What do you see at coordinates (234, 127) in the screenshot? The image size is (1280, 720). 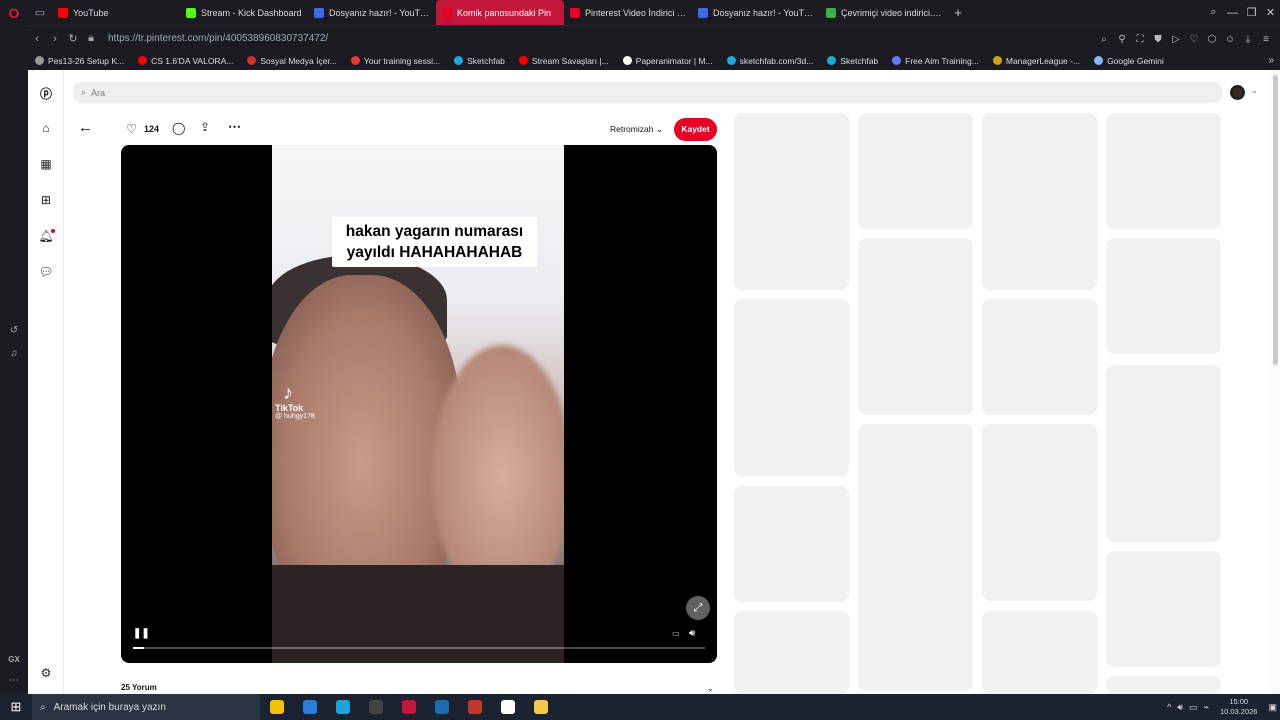 I see `more-options-icon: ⋯` at bounding box center [234, 127].